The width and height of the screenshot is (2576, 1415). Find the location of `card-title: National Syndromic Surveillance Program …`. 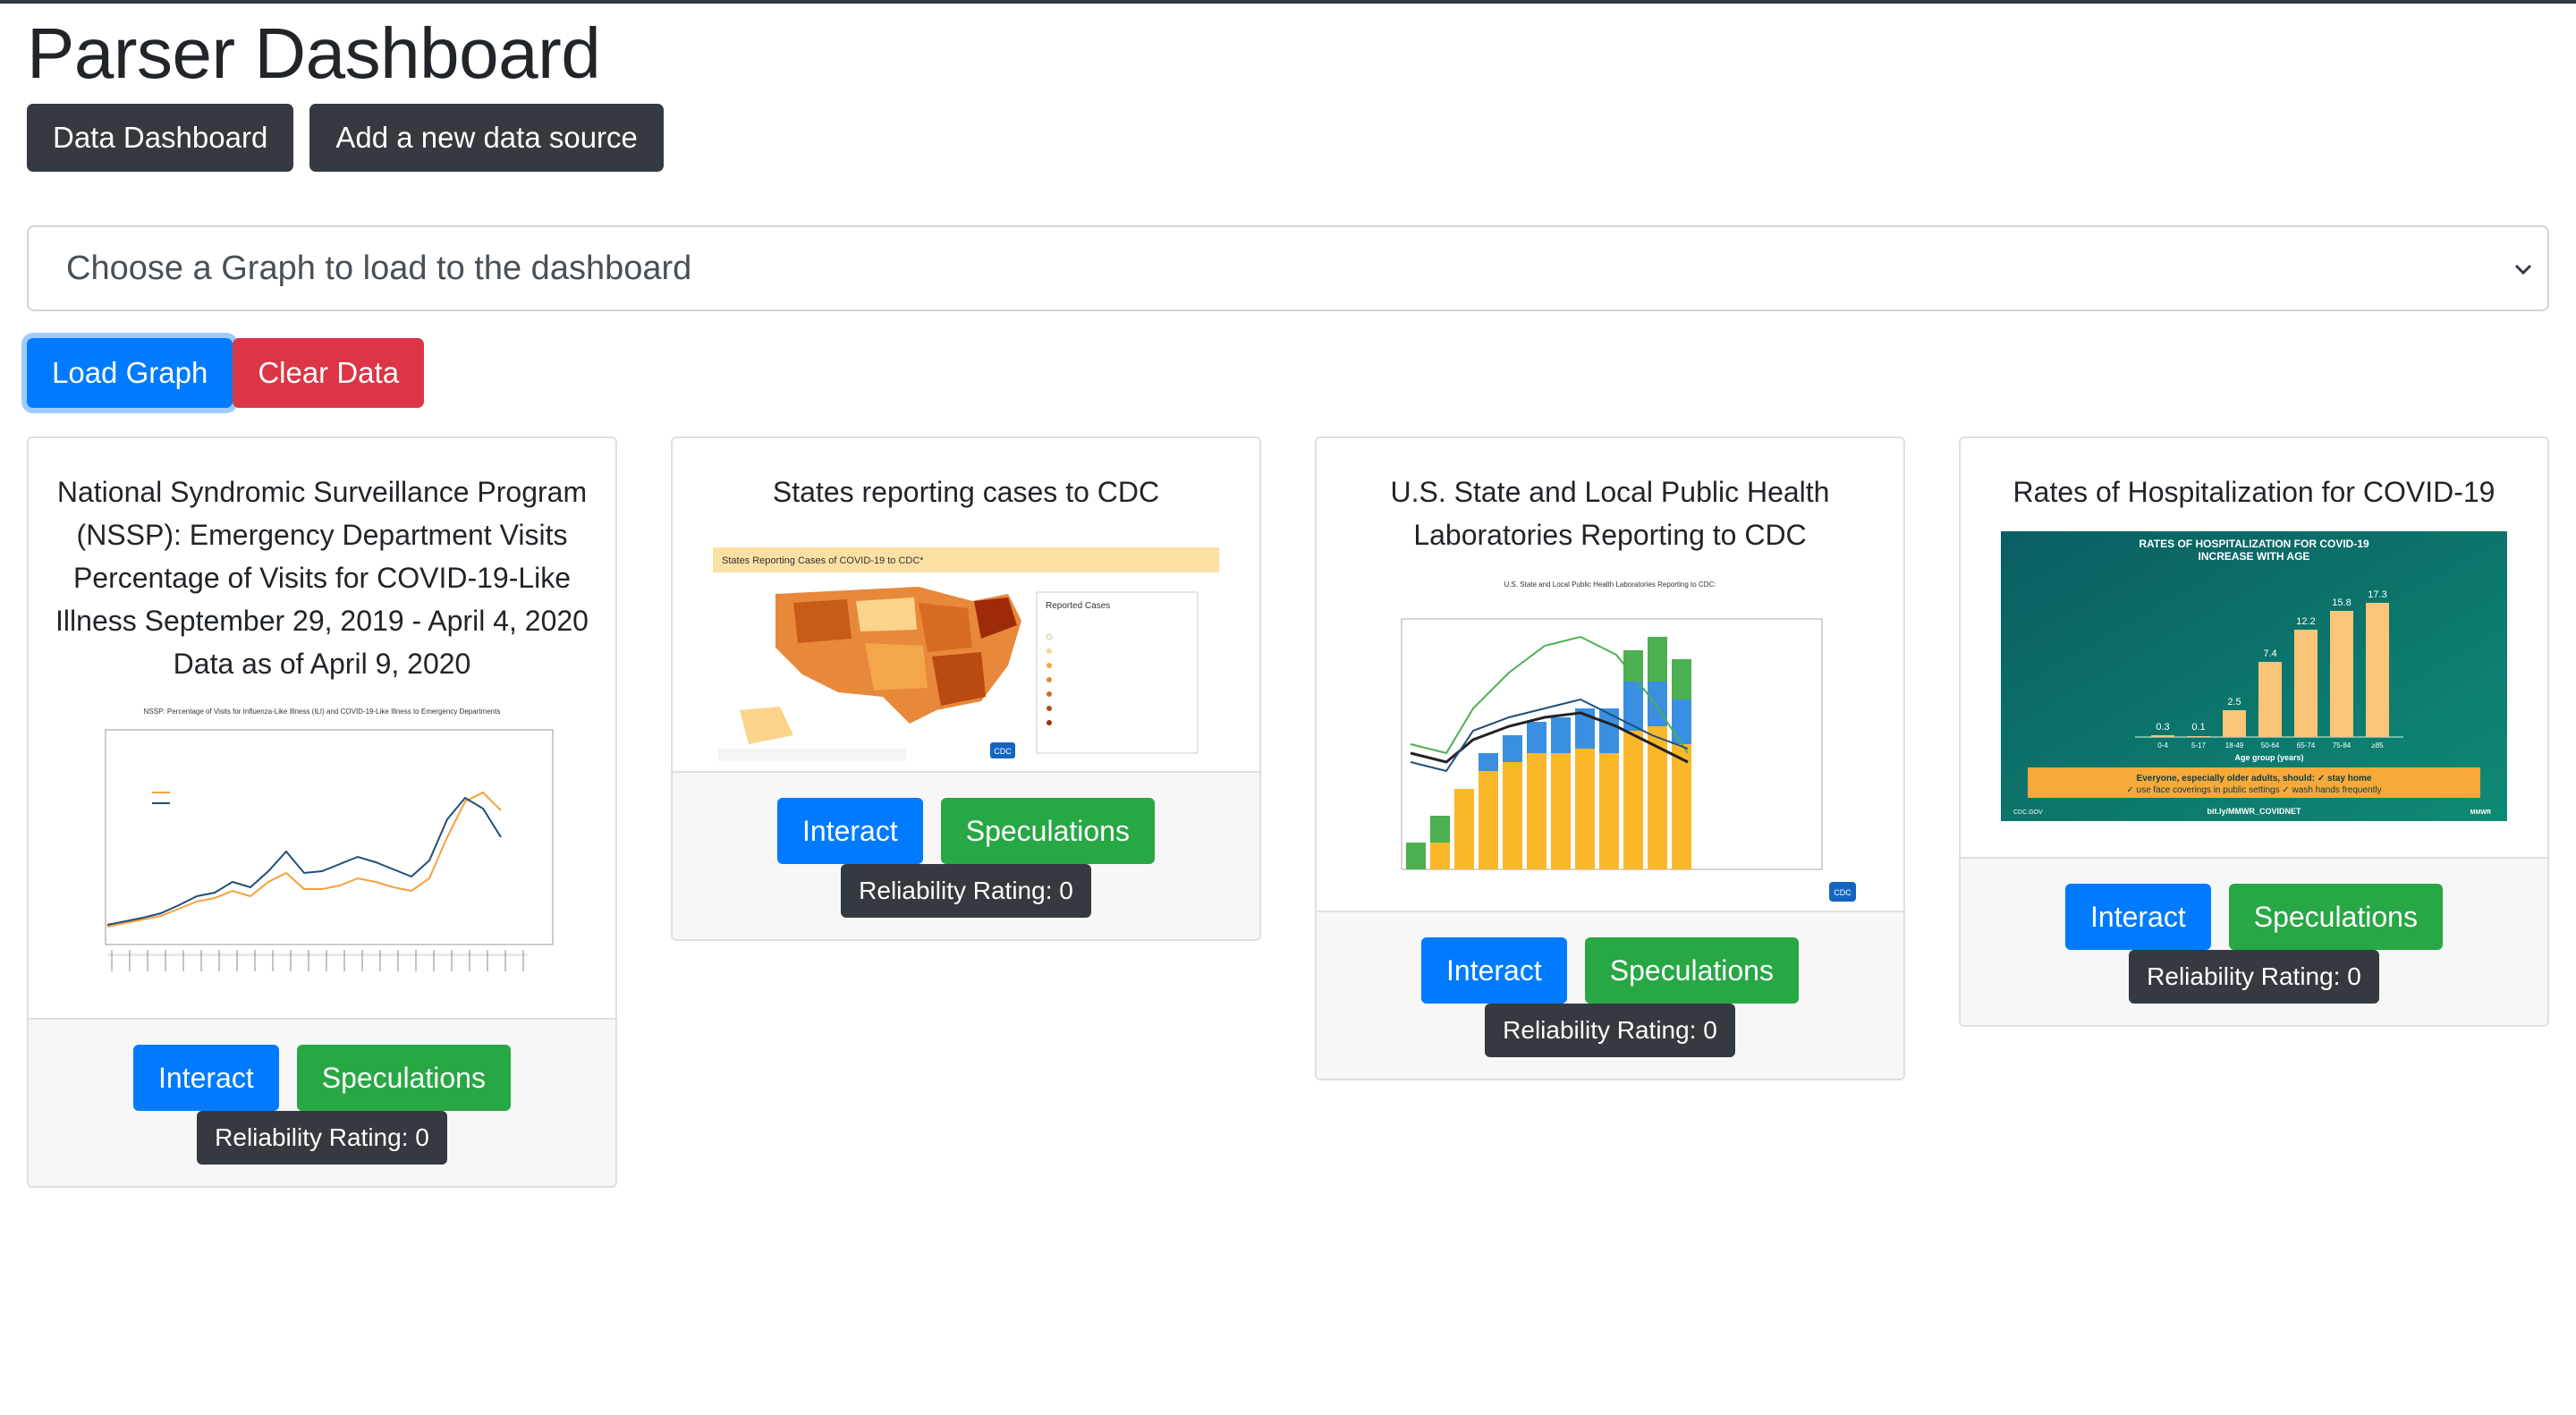

card-title: National Syndromic Surveillance Program … is located at coordinates (322, 578).